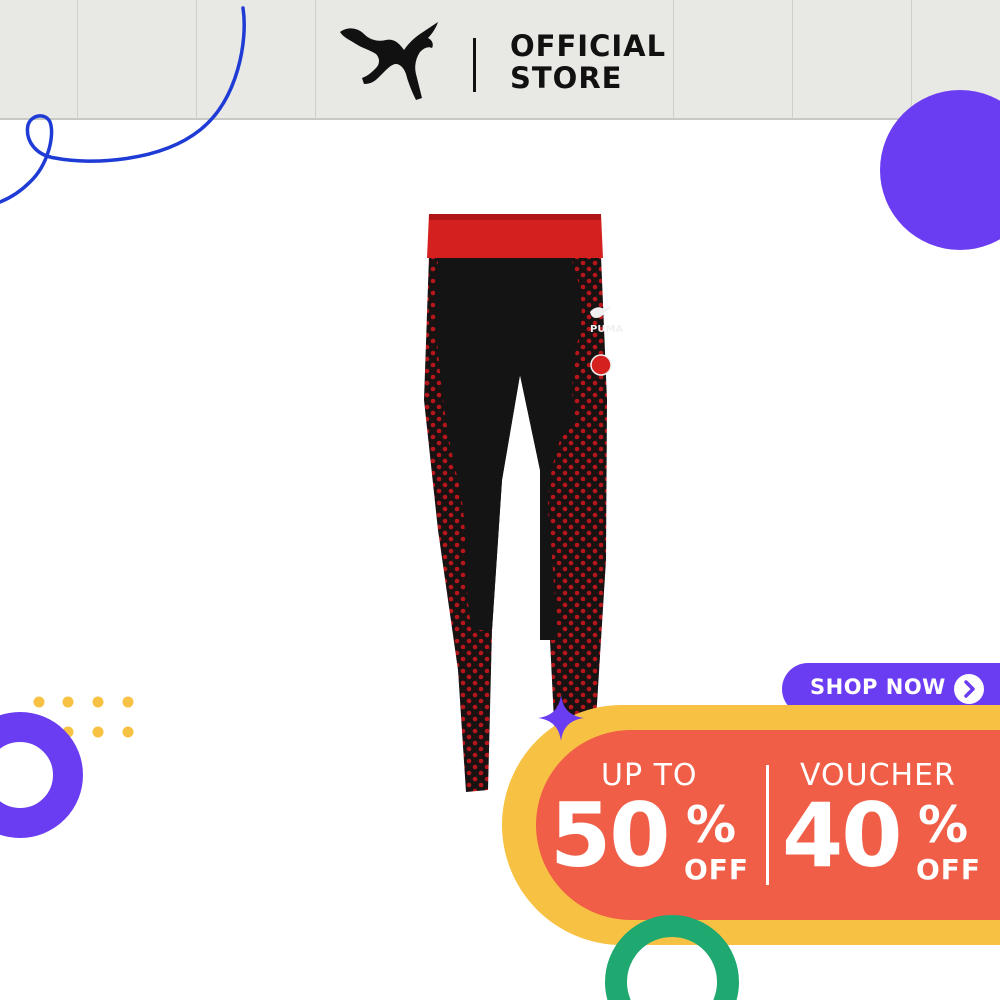 Image resolution: width=1000 pixels, height=1000 pixels. What do you see at coordinates (717, 869) in the screenshot?
I see `discount-off: OFF` at bounding box center [717, 869].